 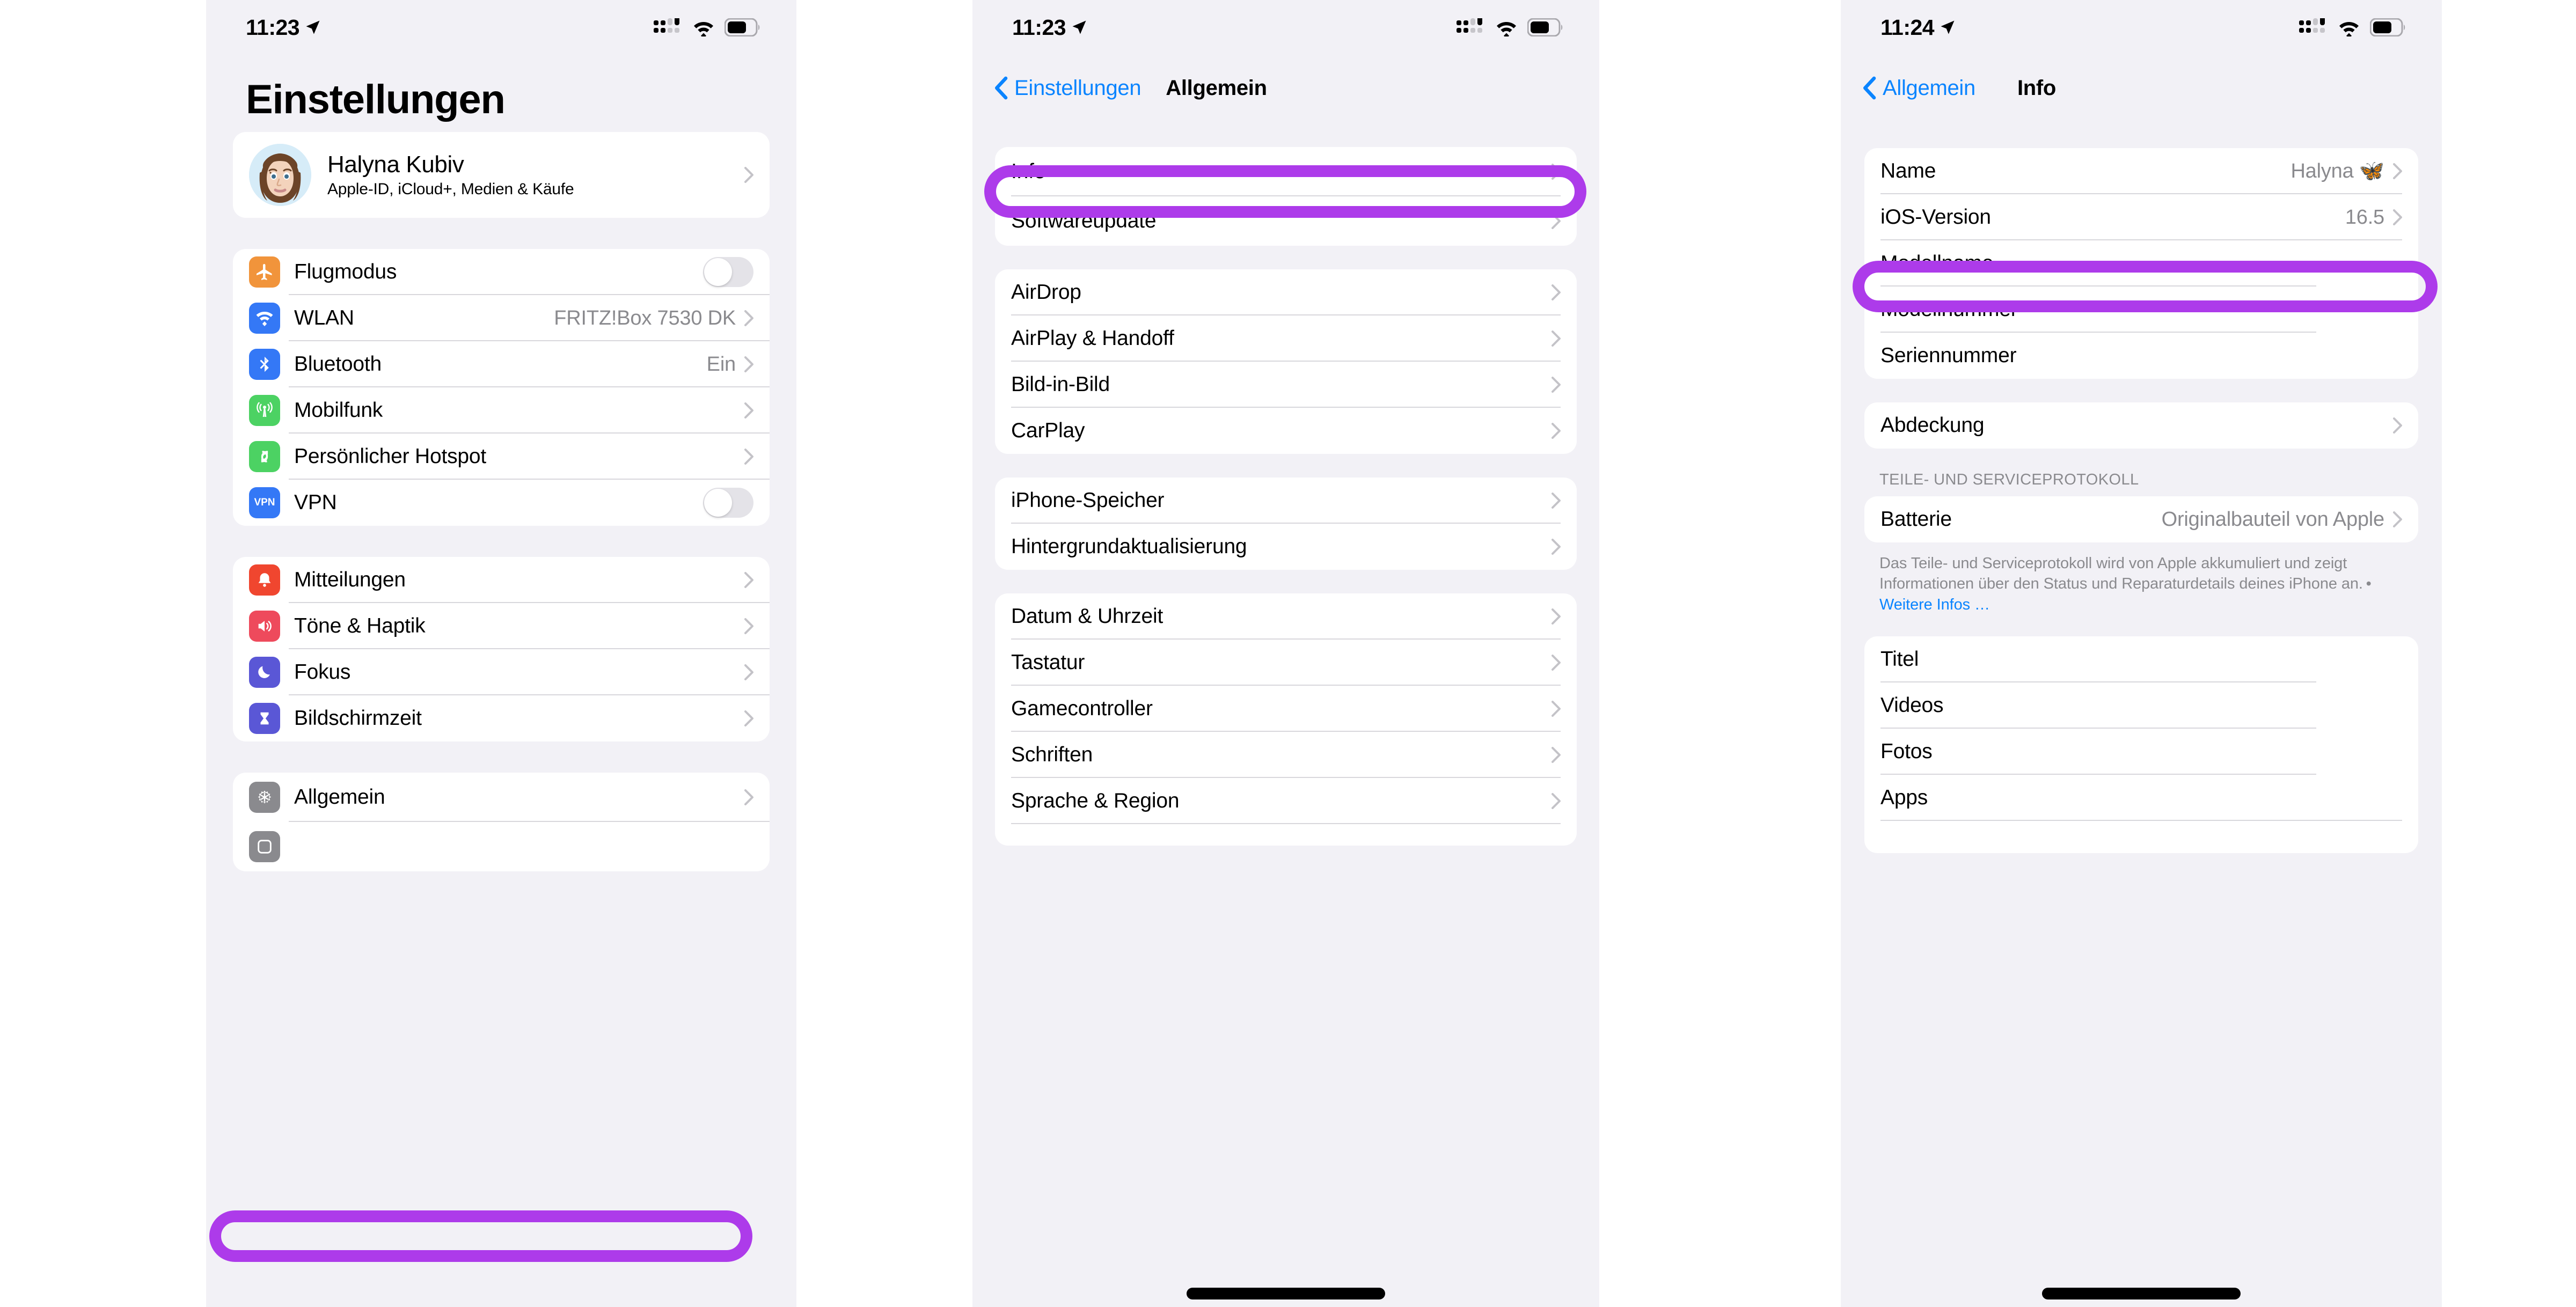 What do you see at coordinates (501, 672) in the screenshot?
I see `settings-row-fokus: Fokus` at bounding box center [501, 672].